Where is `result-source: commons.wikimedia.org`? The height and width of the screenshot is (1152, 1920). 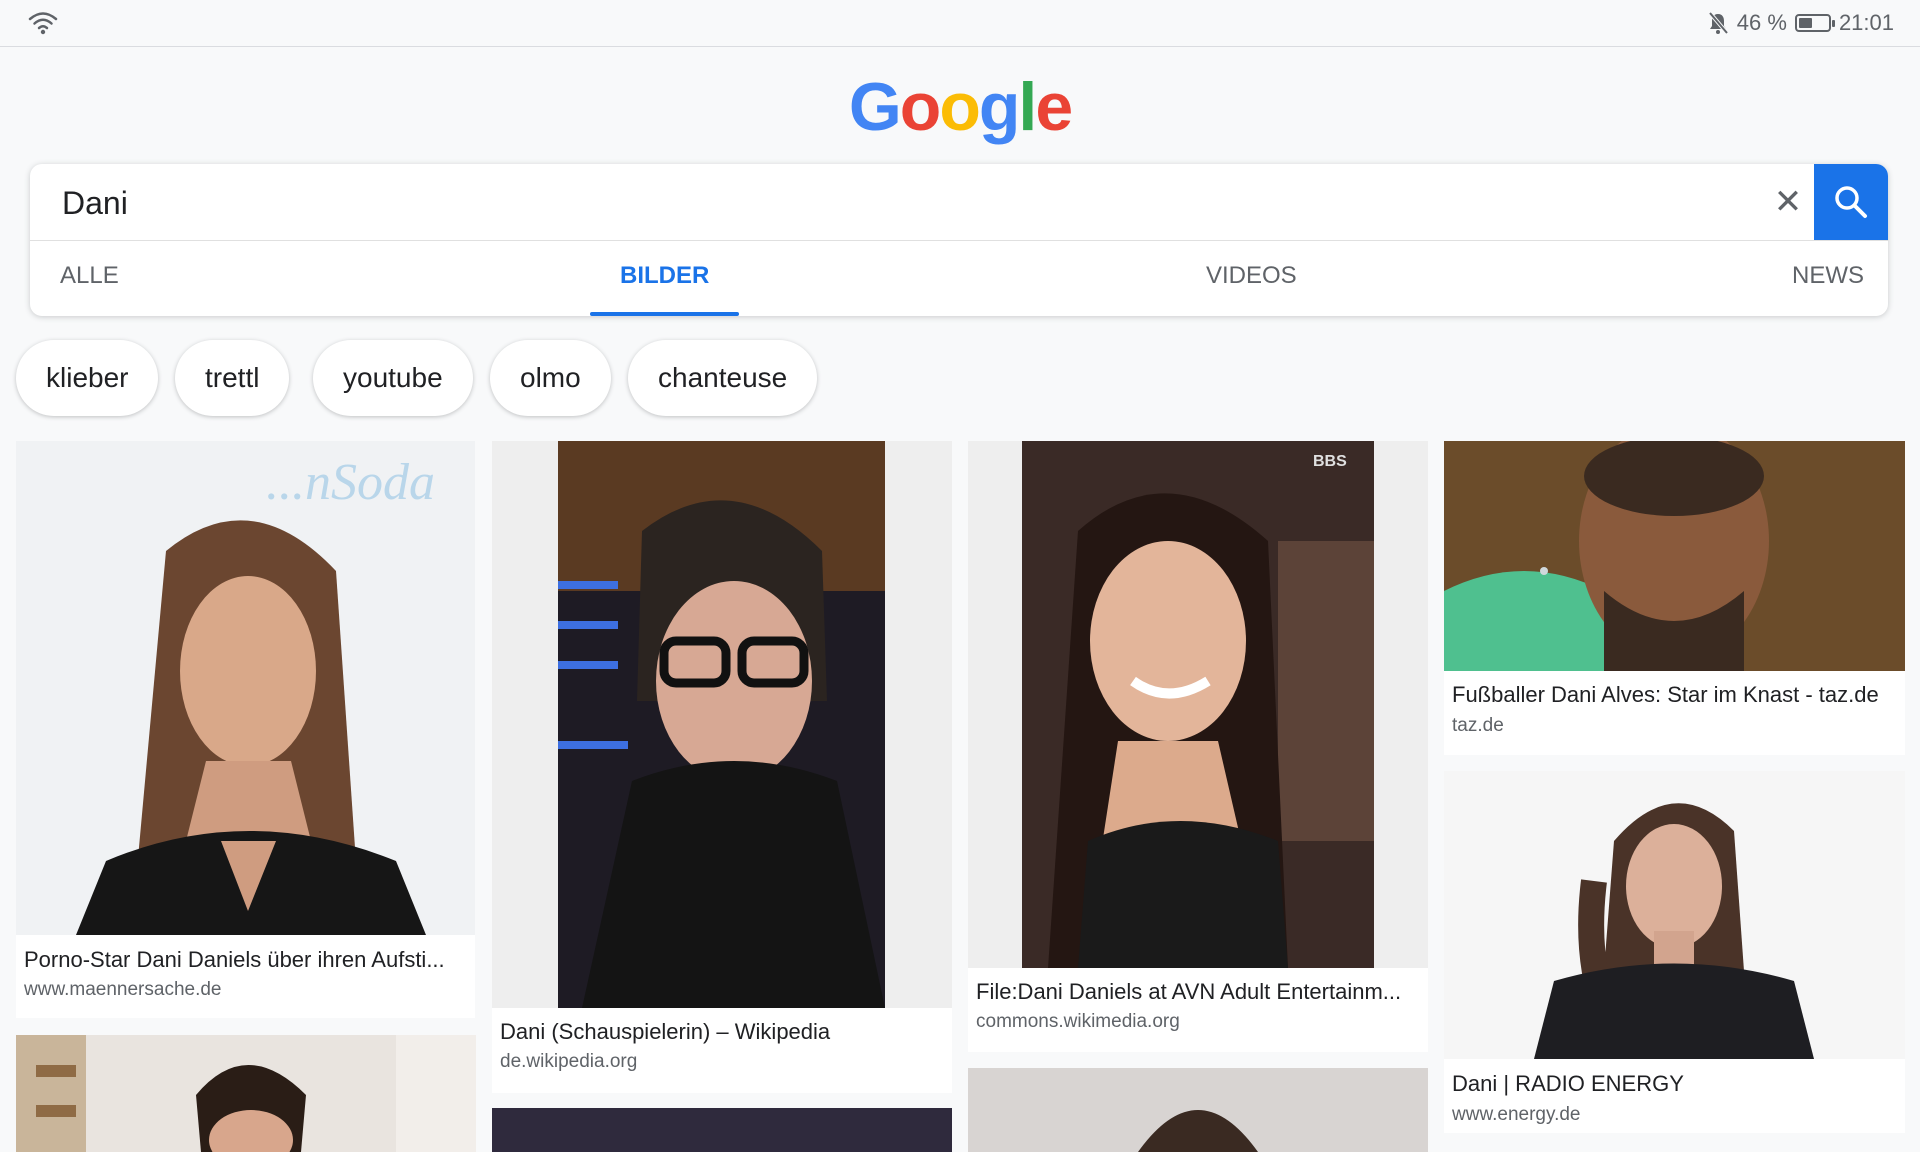 result-source: commons.wikimedia.org is located at coordinates (1078, 1021).